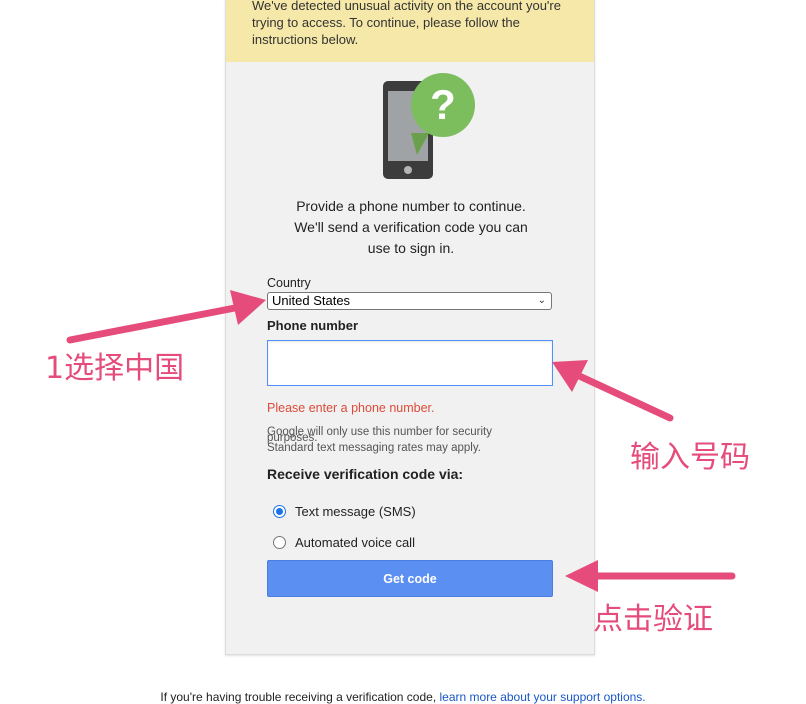  I want to click on annotation-enter-number: 输入号码, so click(690, 457).